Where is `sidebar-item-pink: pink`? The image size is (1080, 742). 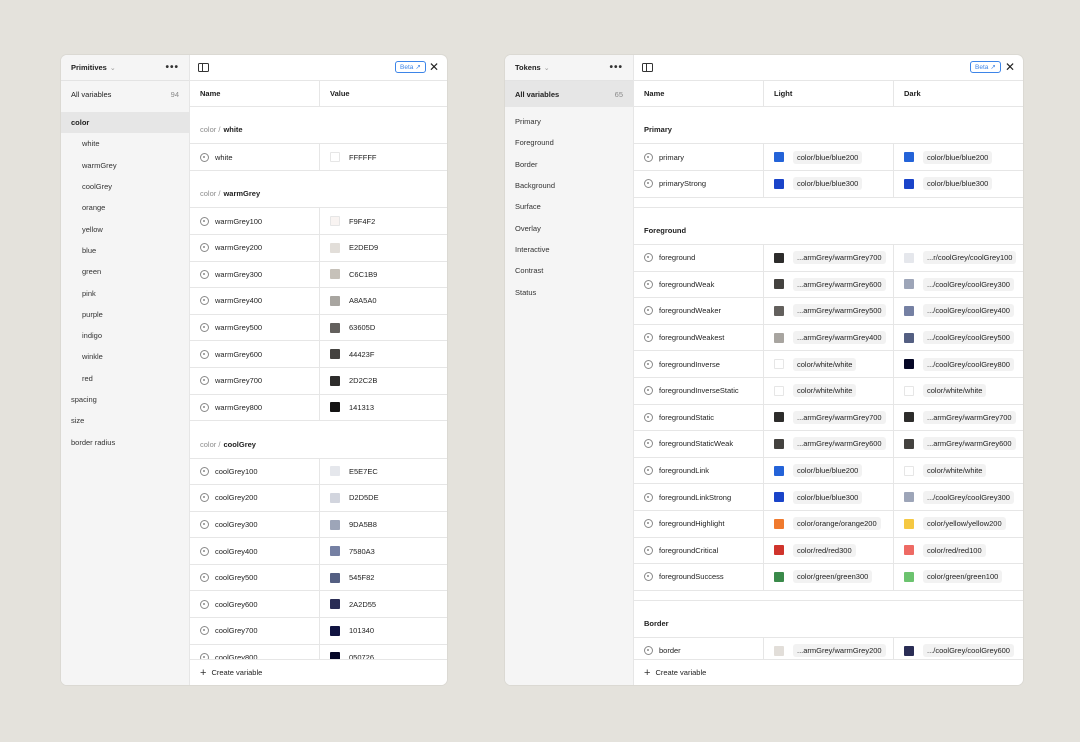 sidebar-item-pink: pink is located at coordinates (125, 292).